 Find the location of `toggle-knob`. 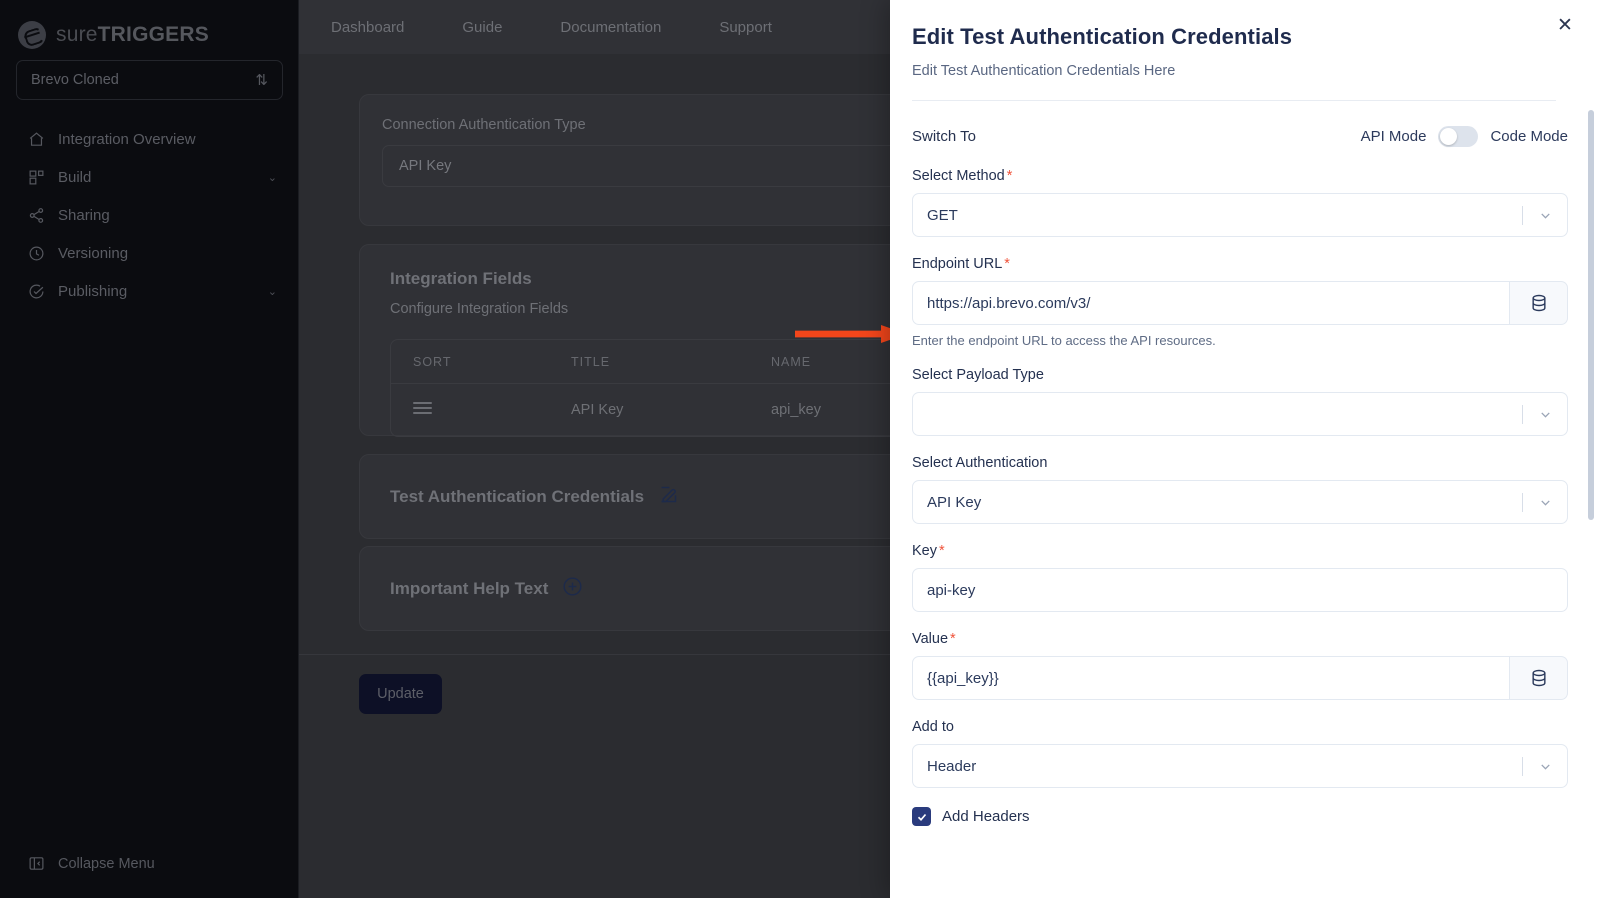

toggle-knob is located at coordinates (1449, 136).